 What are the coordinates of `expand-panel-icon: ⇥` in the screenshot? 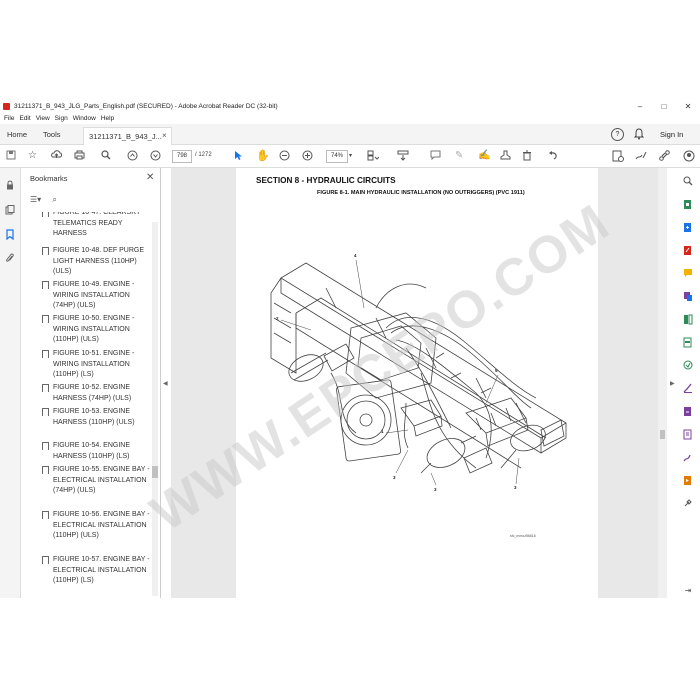 It's located at (688, 590).